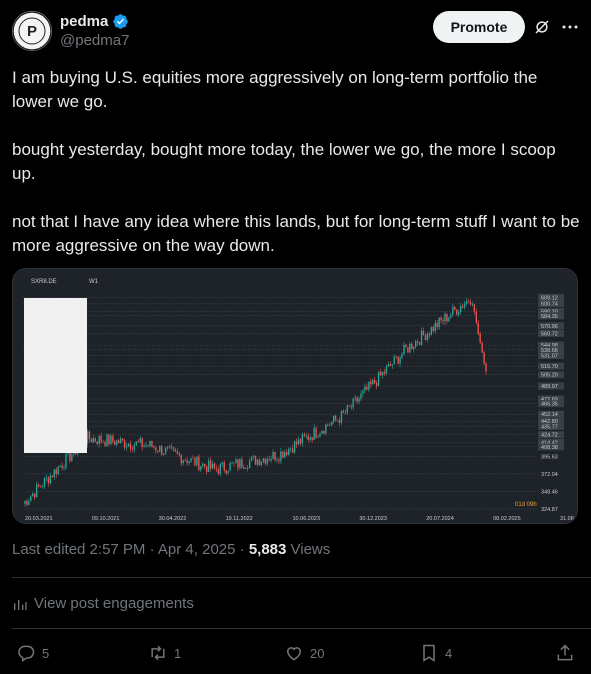 Image resolution: width=591 pixels, height=674 pixels. I want to click on analytics-icon, so click(20, 604).